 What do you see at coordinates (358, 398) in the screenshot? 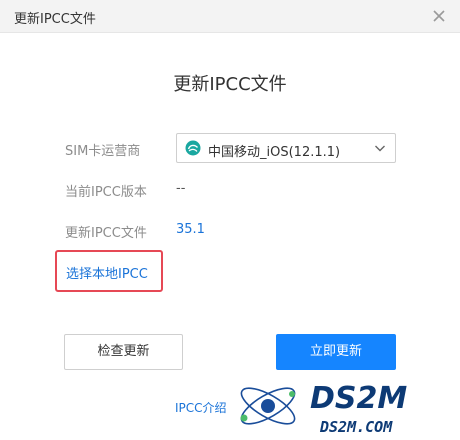
I see `watermark-brand: DS2M` at bounding box center [358, 398].